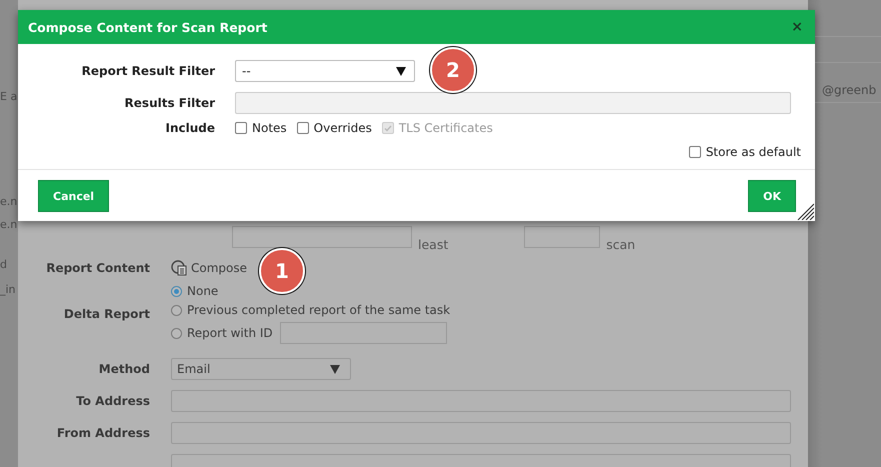 The width and height of the screenshot is (881, 467). Describe the element at coordinates (124, 369) in the screenshot. I see `method-label: Method` at that location.